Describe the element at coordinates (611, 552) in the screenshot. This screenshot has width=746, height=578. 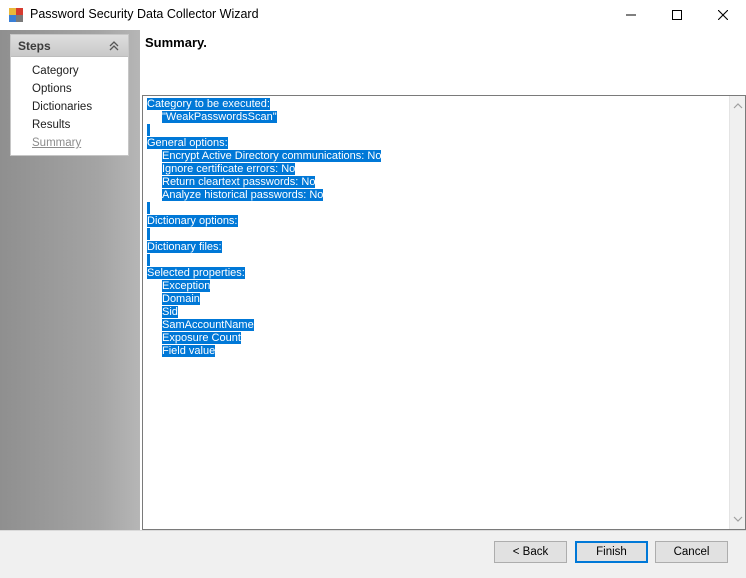
I see `finish-button: Finish` at that location.